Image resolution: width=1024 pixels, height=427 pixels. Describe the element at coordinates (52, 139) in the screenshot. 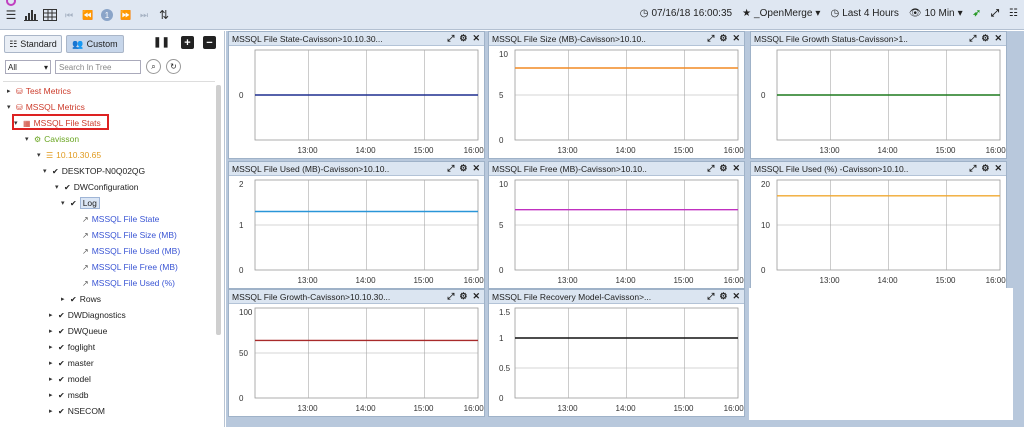

I see `tree-item-cavisson: ▾ ⚙ Cavisson` at that location.